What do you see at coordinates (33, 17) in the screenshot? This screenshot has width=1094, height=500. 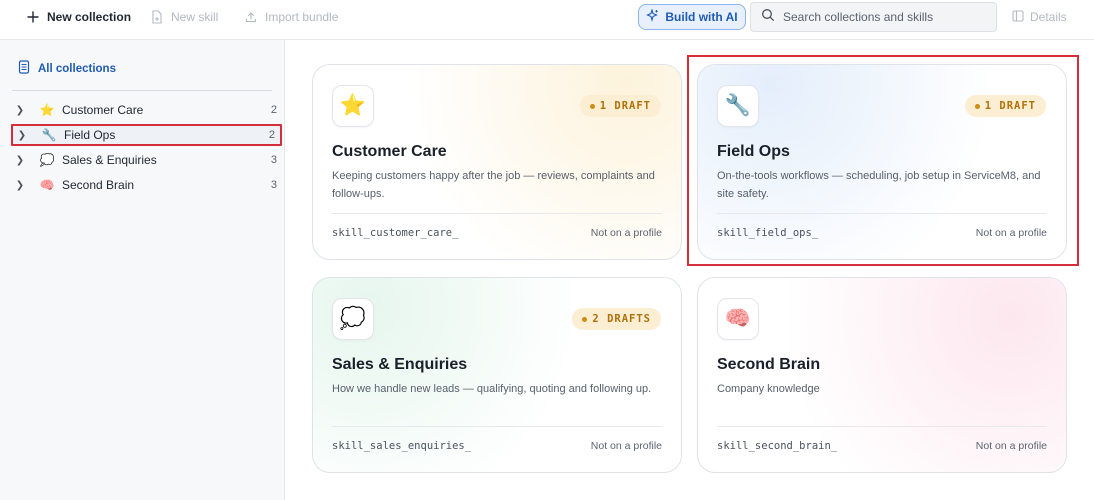 I see `plus-icon` at bounding box center [33, 17].